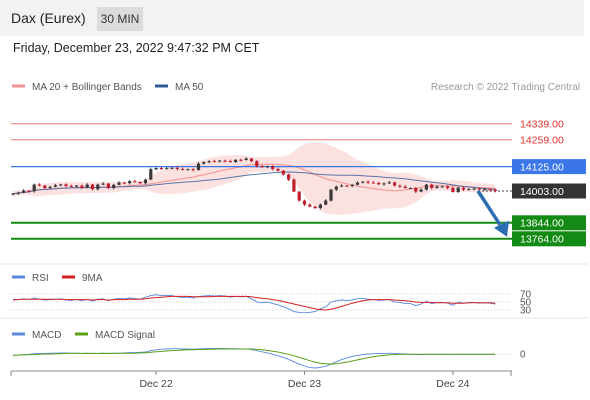 The image size is (590, 400). I want to click on support-label: 13764.00, so click(542, 240).